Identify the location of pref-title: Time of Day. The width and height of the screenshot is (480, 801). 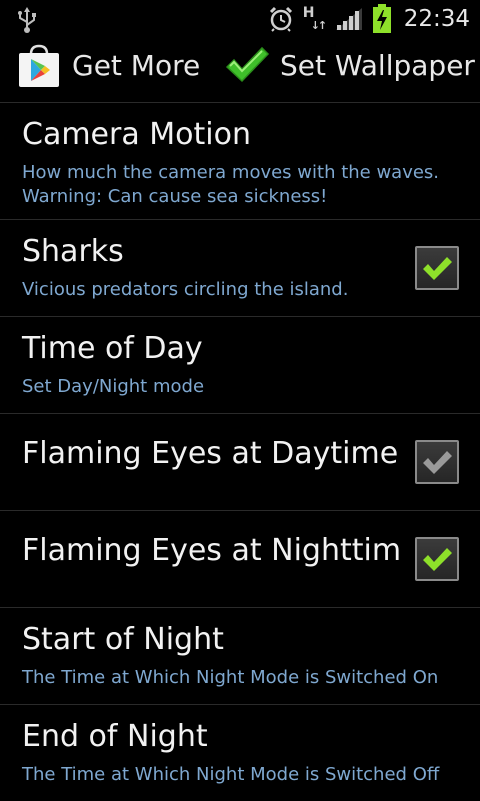
(112, 348).